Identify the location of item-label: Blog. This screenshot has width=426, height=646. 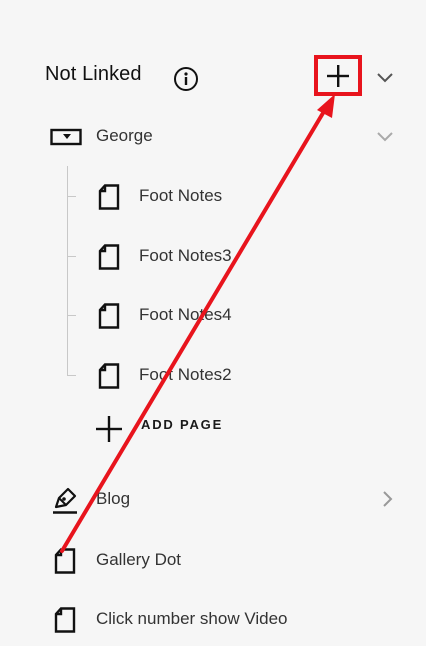
(113, 498).